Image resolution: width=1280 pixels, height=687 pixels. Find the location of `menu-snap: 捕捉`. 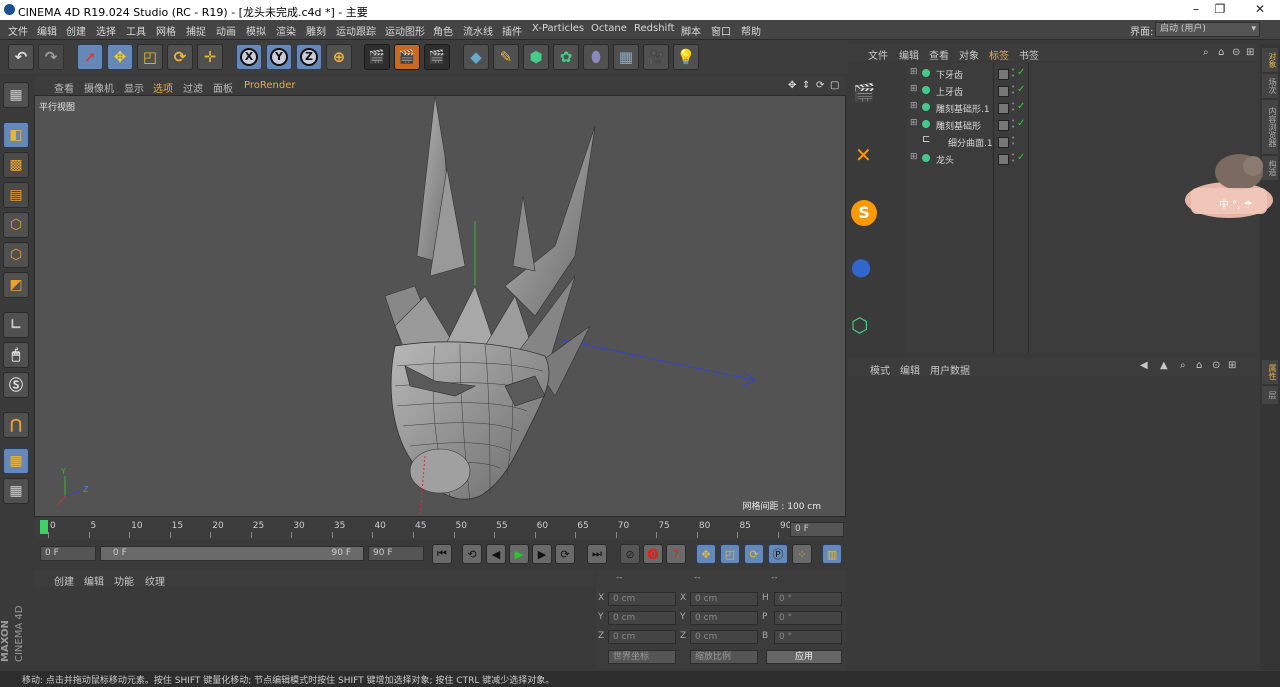

menu-snap: 捕捉 is located at coordinates (196, 30).